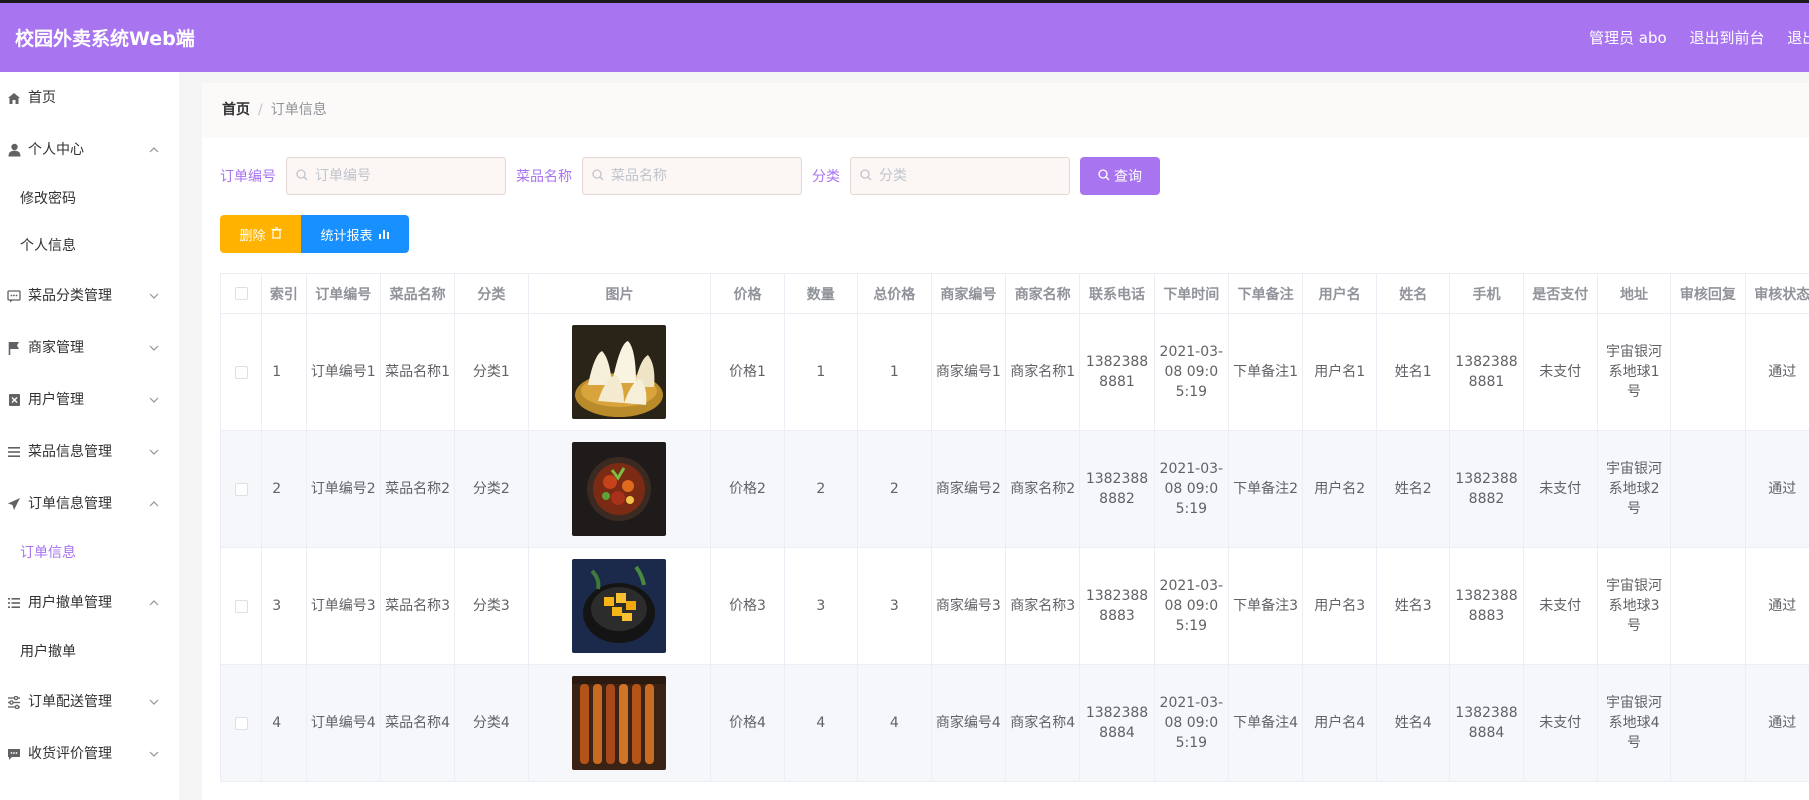  What do you see at coordinates (1708, 489) in the screenshot?
I see `cell-reply` at bounding box center [1708, 489].